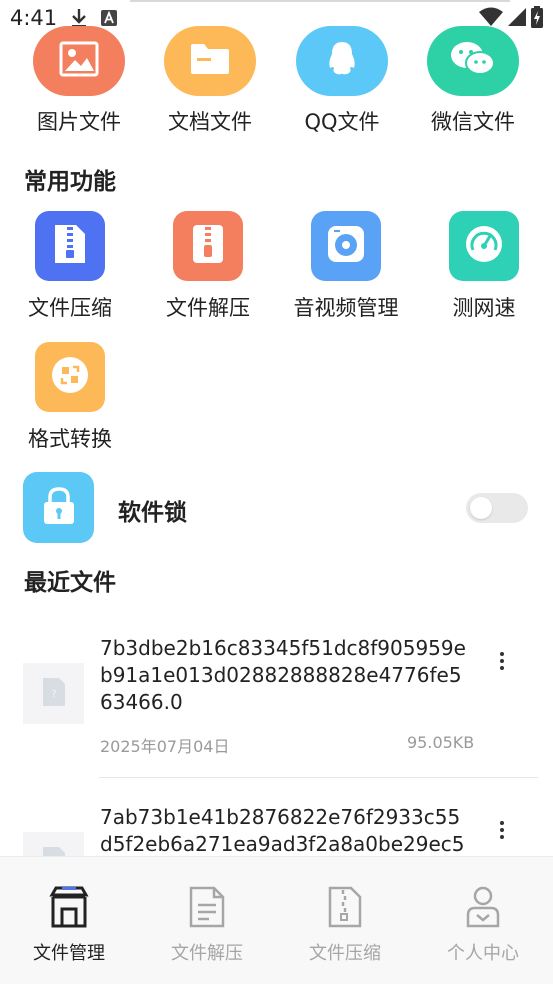 The image size is (553, 984). Describe the element at coordinates (207, 907) in the screenshot. I see `document-icon` at that location.